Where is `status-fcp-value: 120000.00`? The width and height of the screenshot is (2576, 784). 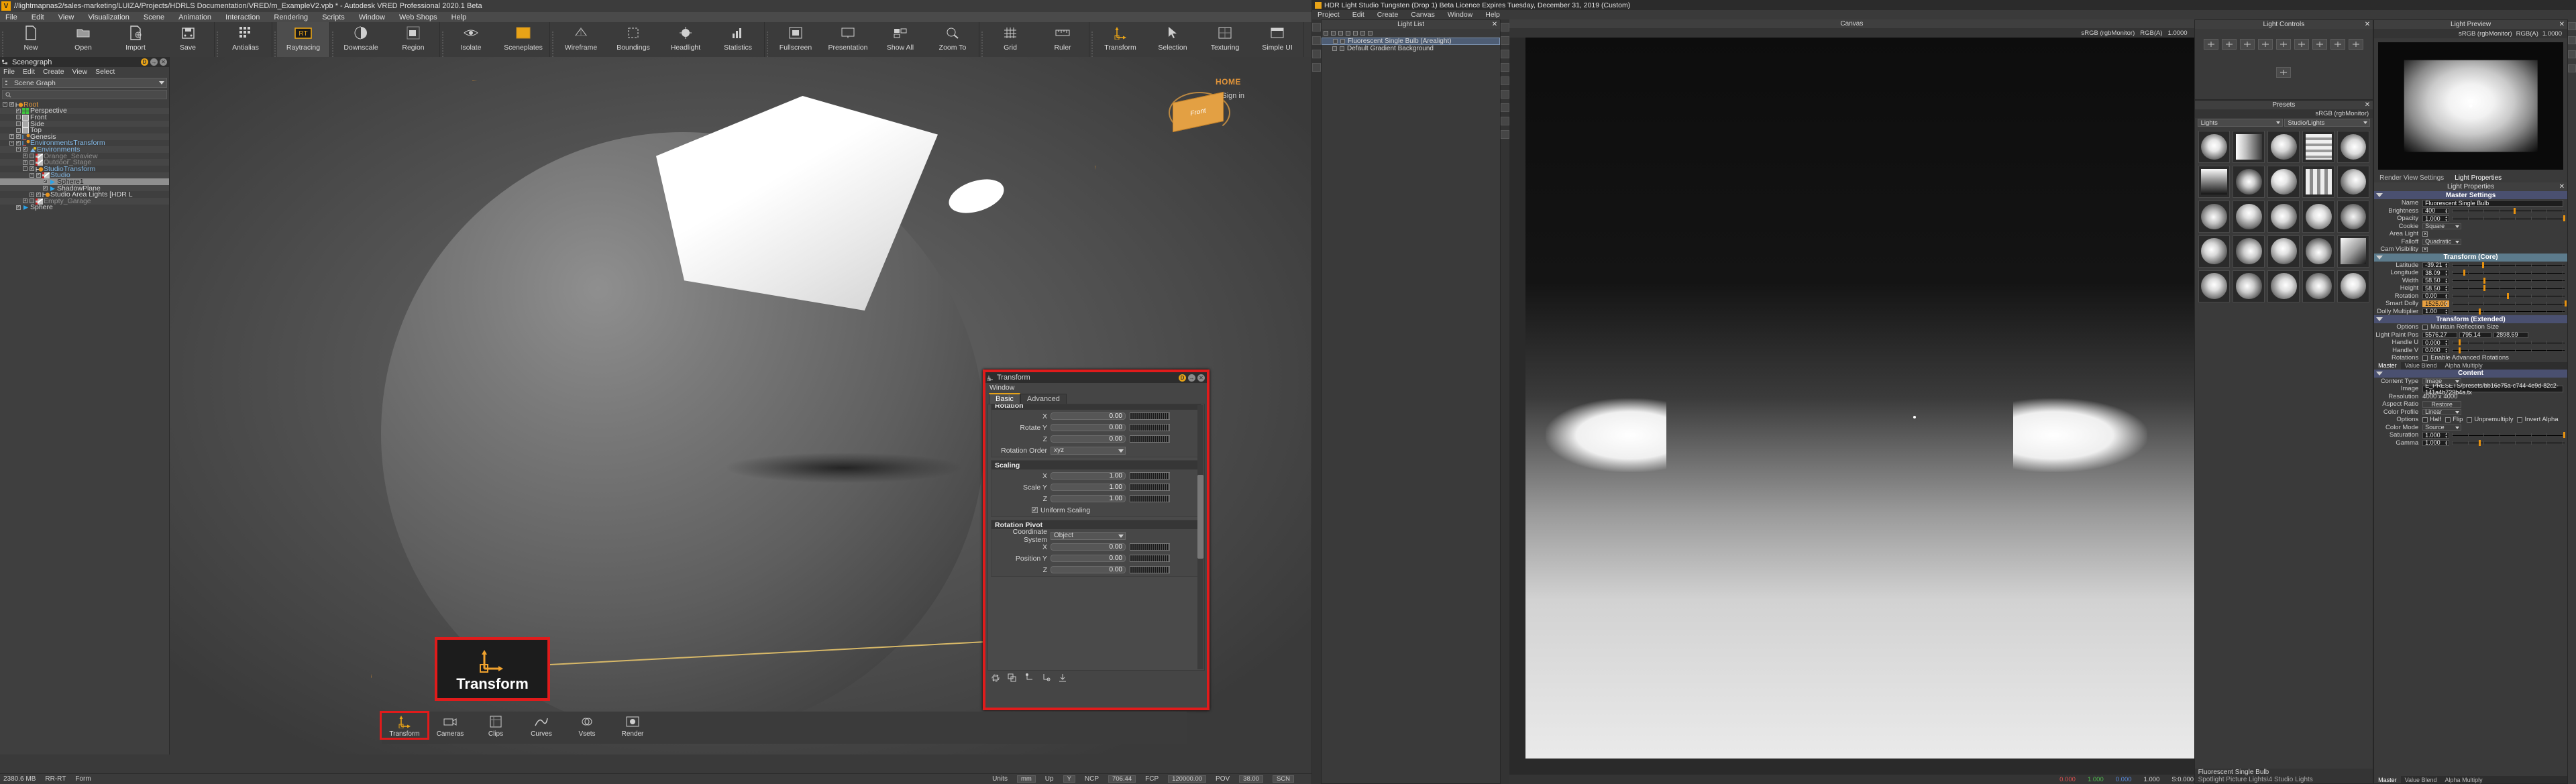 status-fcp-value: 120000.00 is located at coordinates (1187, 779).